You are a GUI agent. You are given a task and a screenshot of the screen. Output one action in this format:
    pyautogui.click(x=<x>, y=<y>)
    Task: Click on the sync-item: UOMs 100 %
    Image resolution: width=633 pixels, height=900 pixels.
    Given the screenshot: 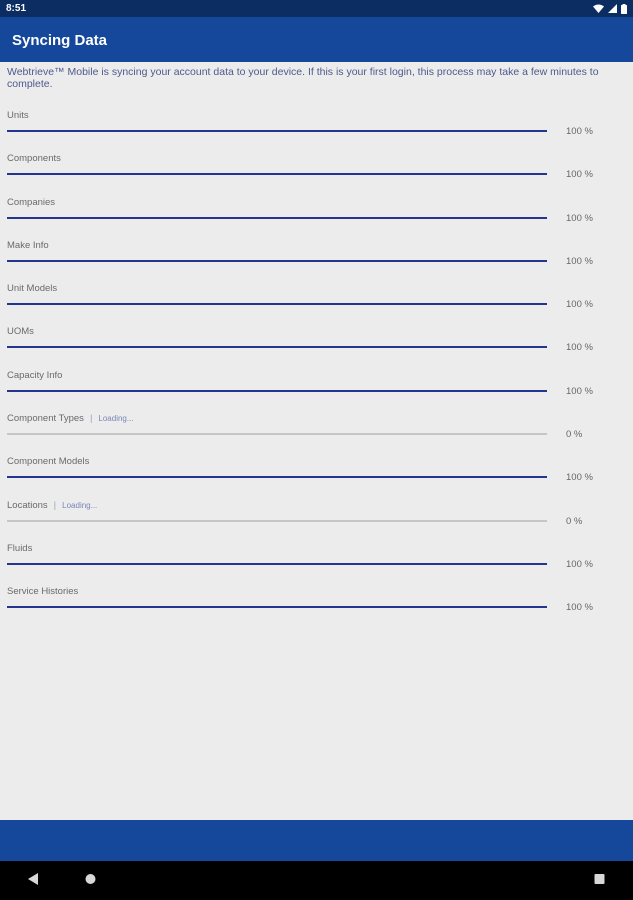 What is the action you would take?
    pyautogui.click(x=316, y=346)
    